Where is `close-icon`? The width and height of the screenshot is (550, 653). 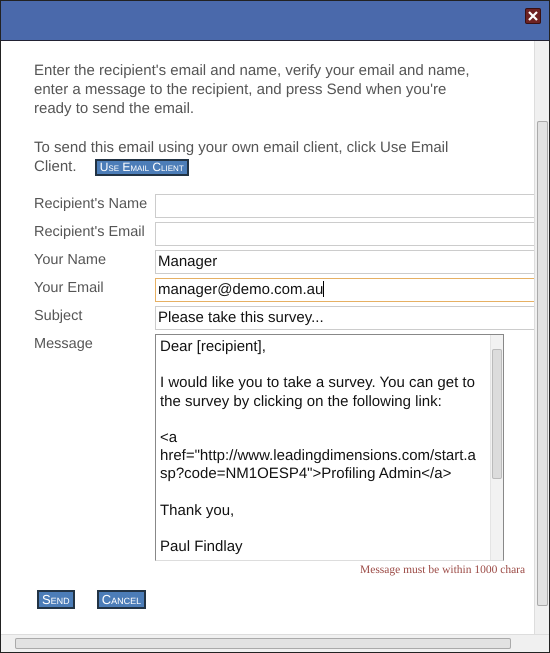 close-icon is located at coordinates (533, 16).